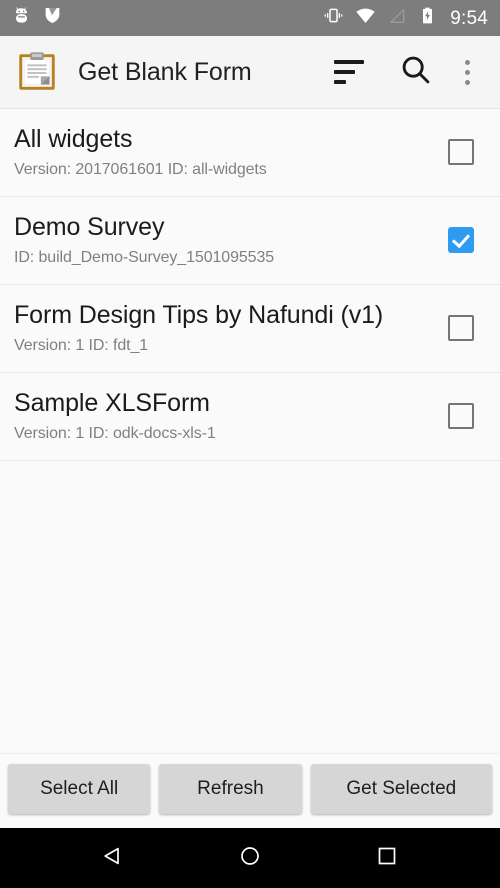  What do you see at coordinates (81, 346) in the screenshot?
I see `form-subtitle: Version: 1 ID: fdt_1` at bounding box center [81, 346].